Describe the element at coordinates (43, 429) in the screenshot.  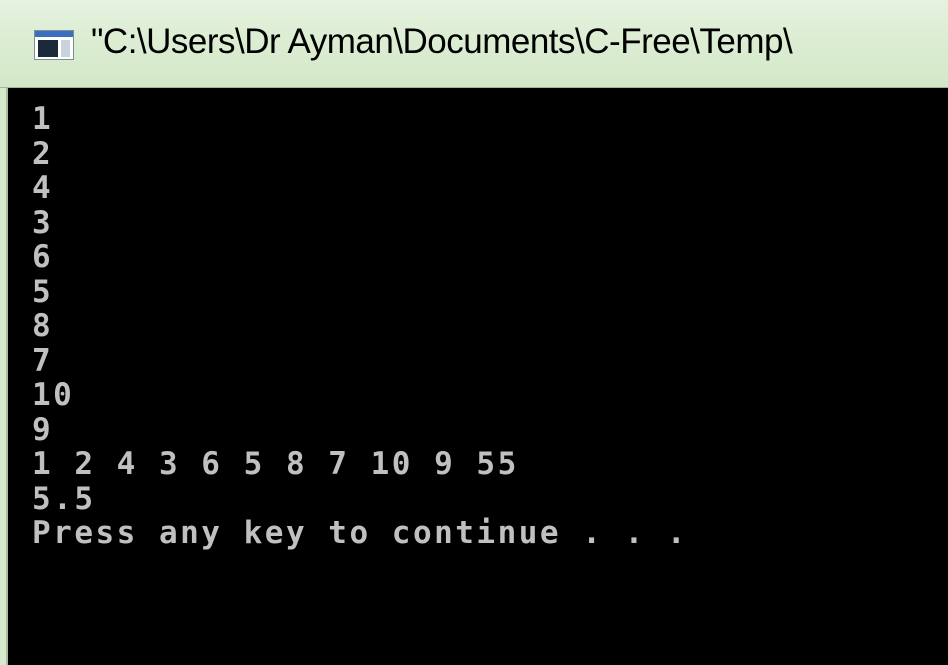
I see `console-line: 9` at that location.